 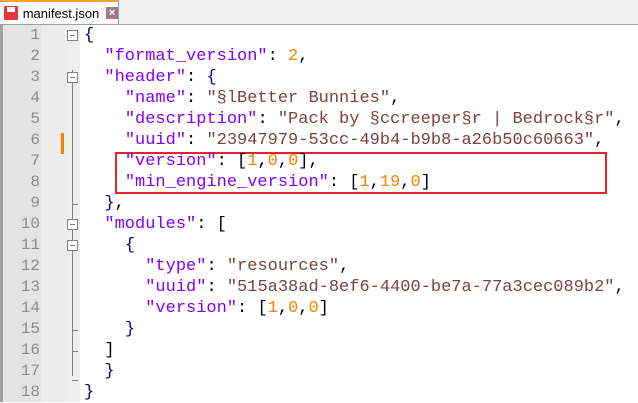 I want to click on bookmark-margin, so click(x=54, y=213).